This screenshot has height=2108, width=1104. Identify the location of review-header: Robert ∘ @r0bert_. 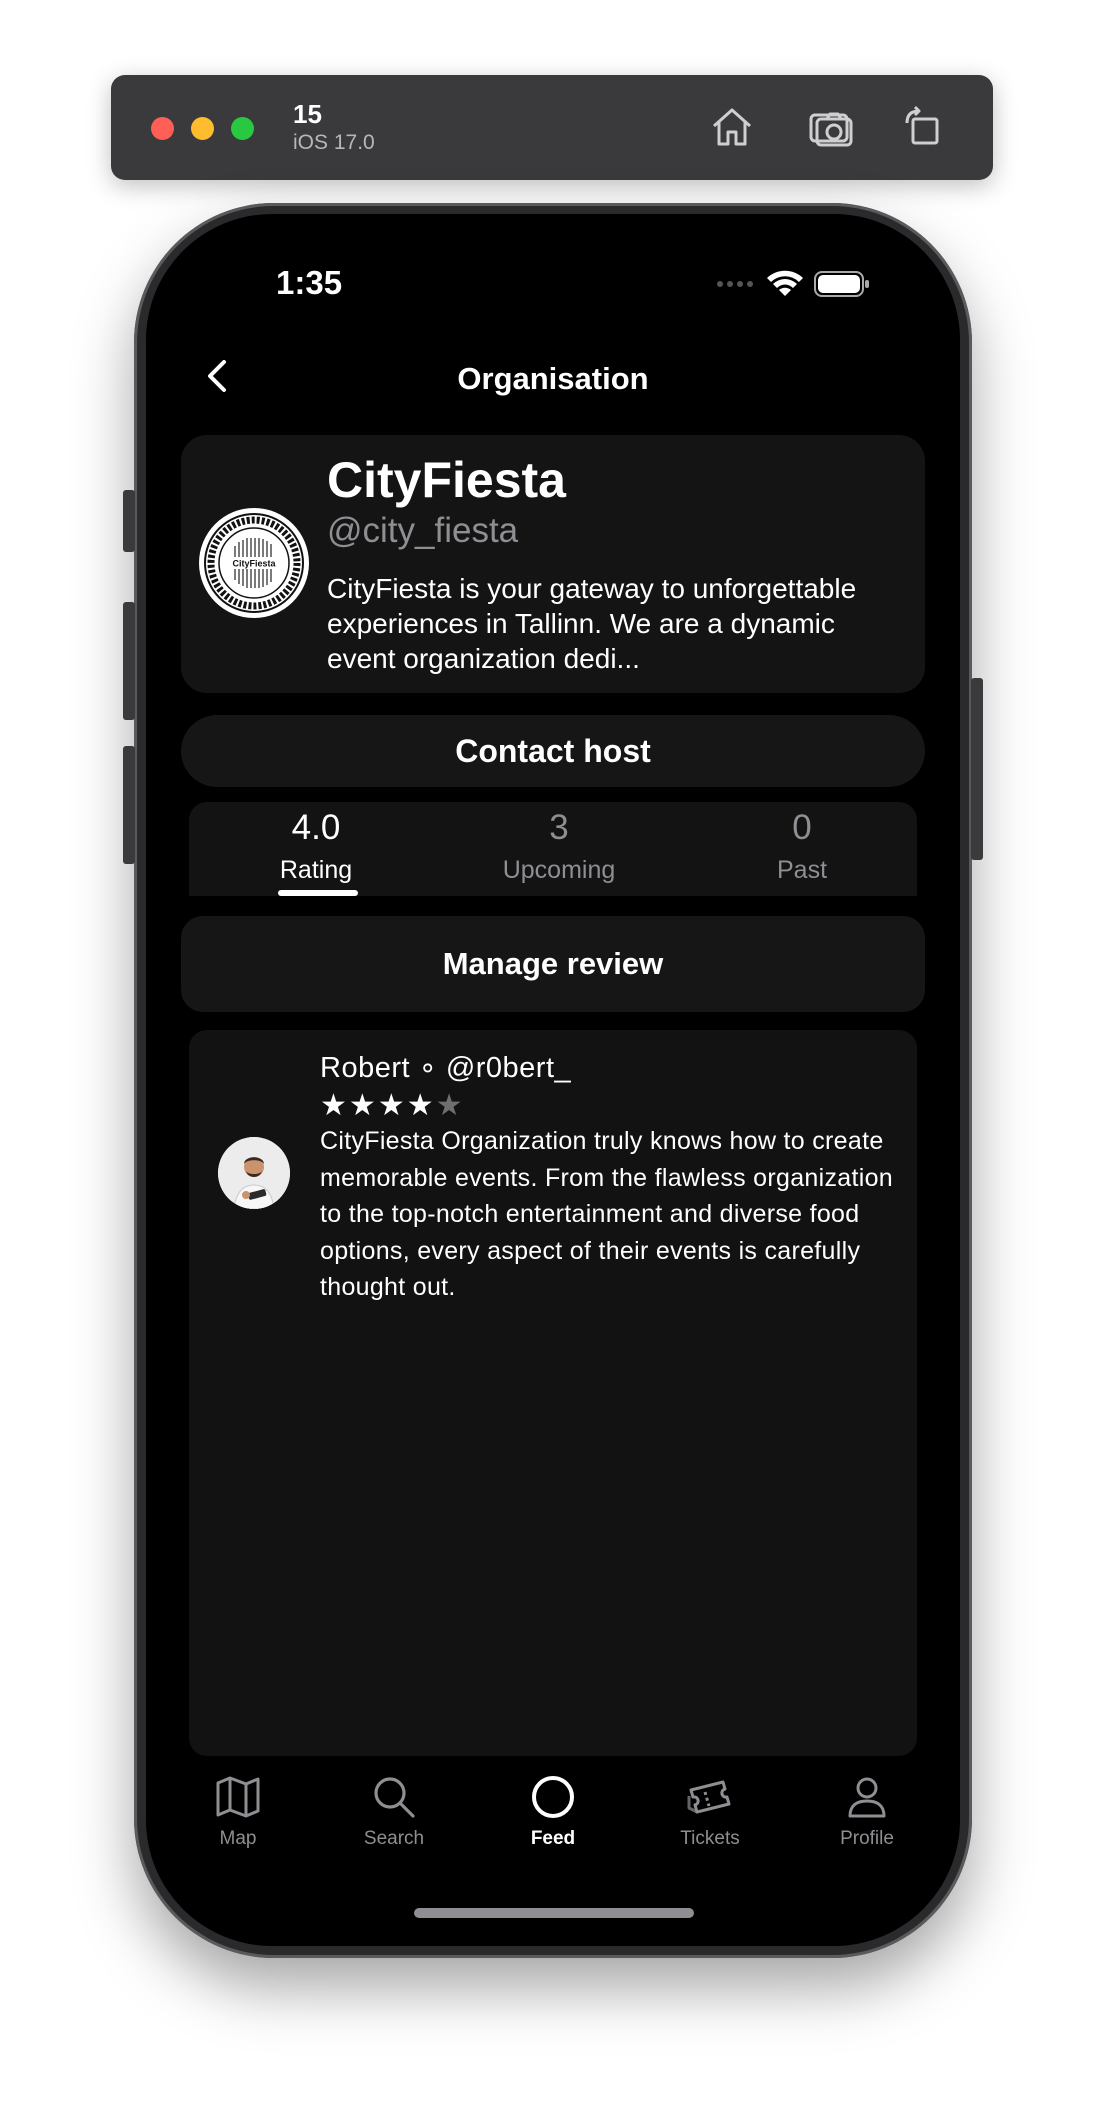
(445, 1067).